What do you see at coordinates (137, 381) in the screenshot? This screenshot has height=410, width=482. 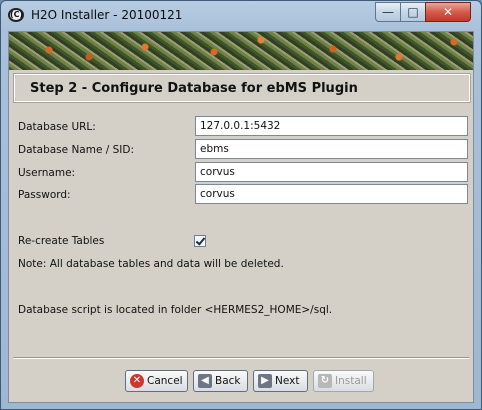 I see `cancel-icon: ✕` at bounding box center [137, 381].